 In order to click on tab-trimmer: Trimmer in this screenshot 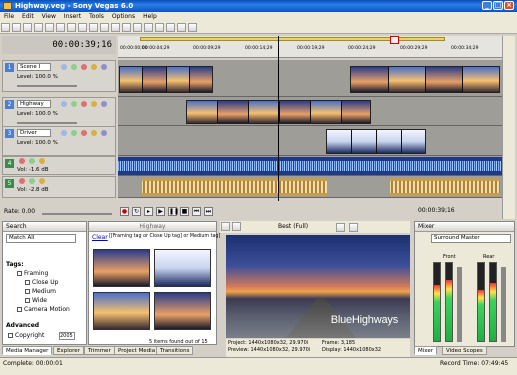, I will do `click(99, 350)`.